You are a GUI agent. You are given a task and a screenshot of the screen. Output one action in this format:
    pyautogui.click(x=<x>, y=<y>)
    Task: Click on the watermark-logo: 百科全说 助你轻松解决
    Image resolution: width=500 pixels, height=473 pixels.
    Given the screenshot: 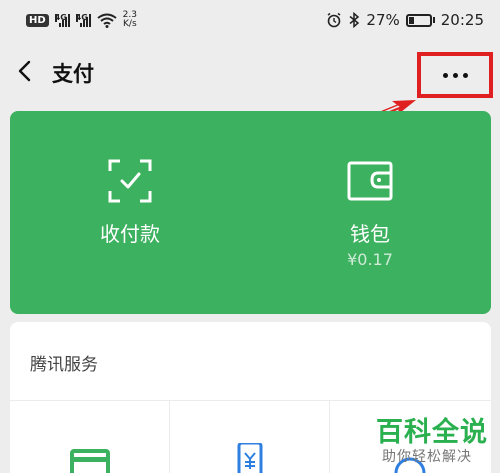 What is the action you would take?
    pyautogui.click(x=434, y=439)
    